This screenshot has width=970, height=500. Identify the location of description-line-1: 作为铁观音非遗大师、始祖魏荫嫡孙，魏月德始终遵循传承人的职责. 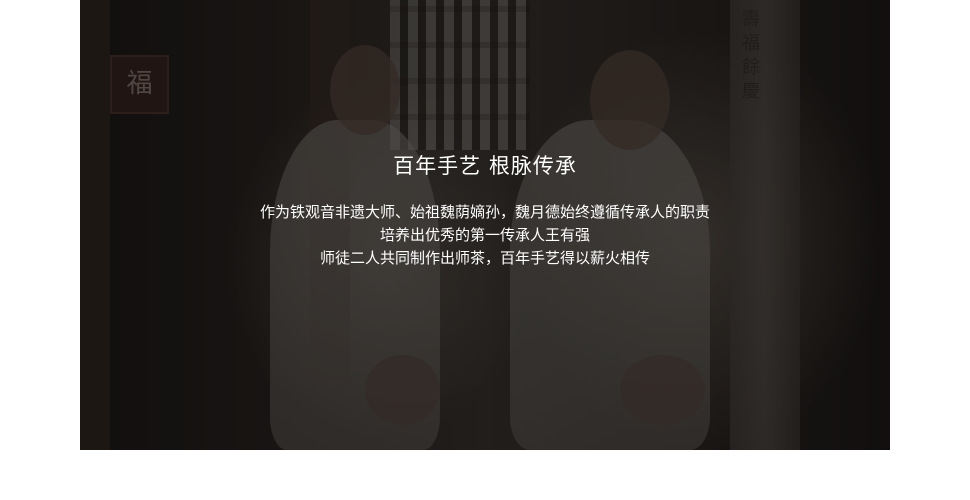
(484, 212).